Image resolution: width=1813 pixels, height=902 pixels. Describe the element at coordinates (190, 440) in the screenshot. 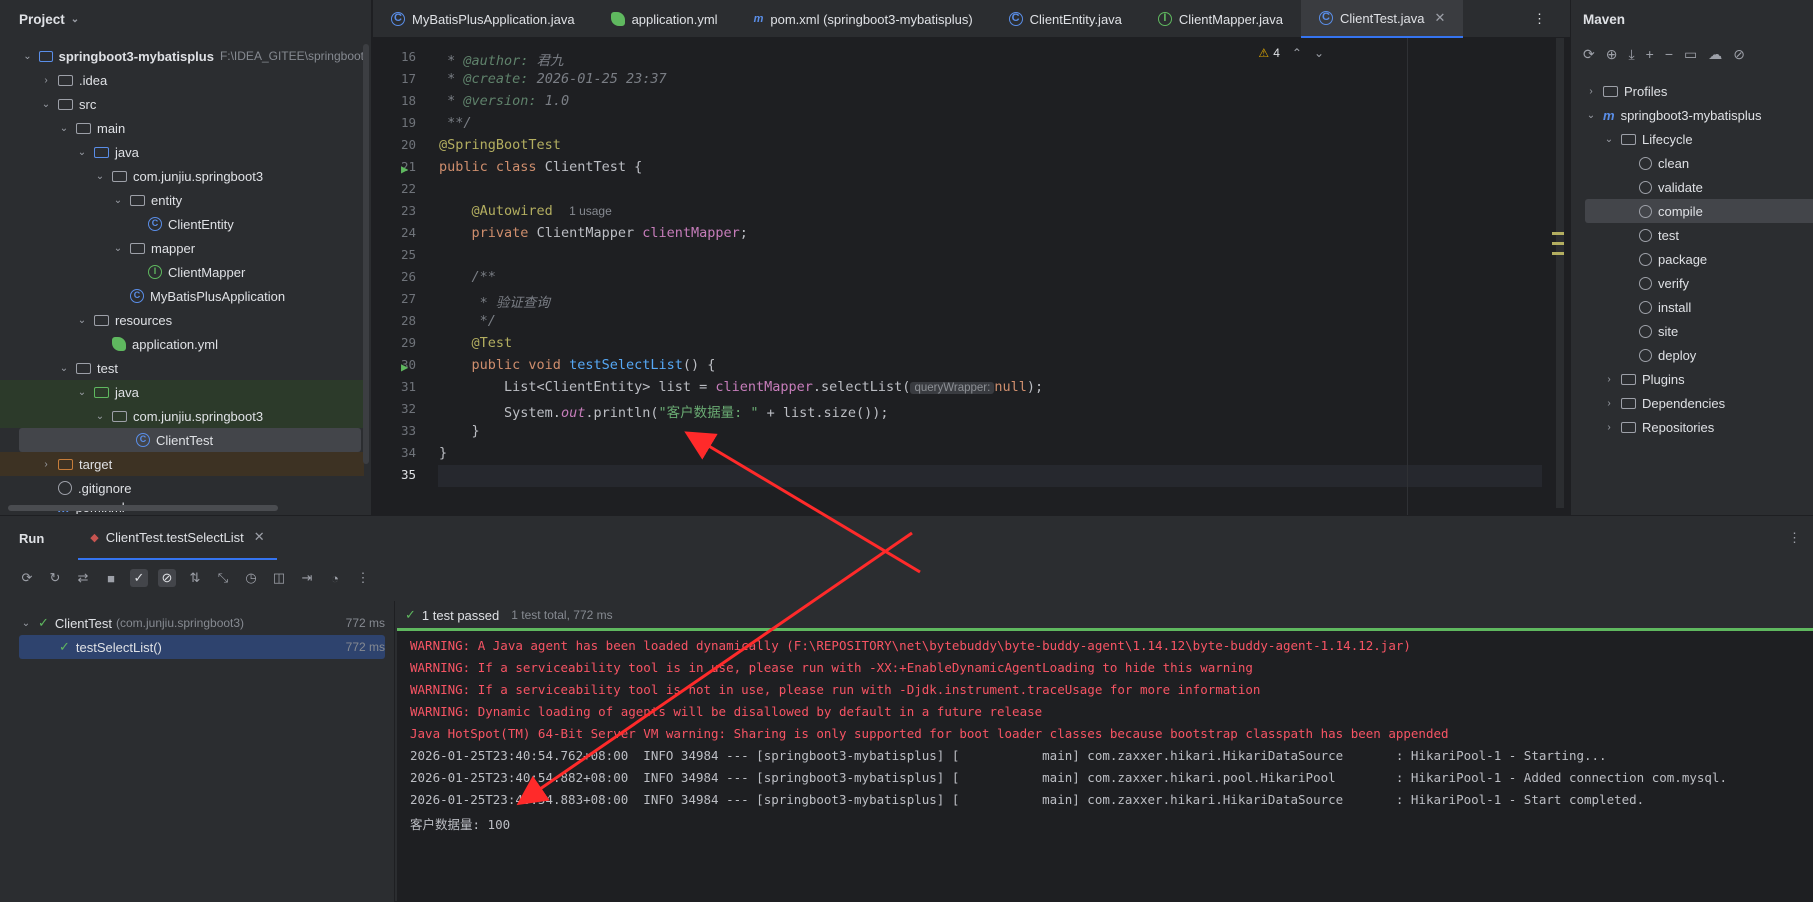

I see `tree-item-clienttest: C ClientTest` at that location.